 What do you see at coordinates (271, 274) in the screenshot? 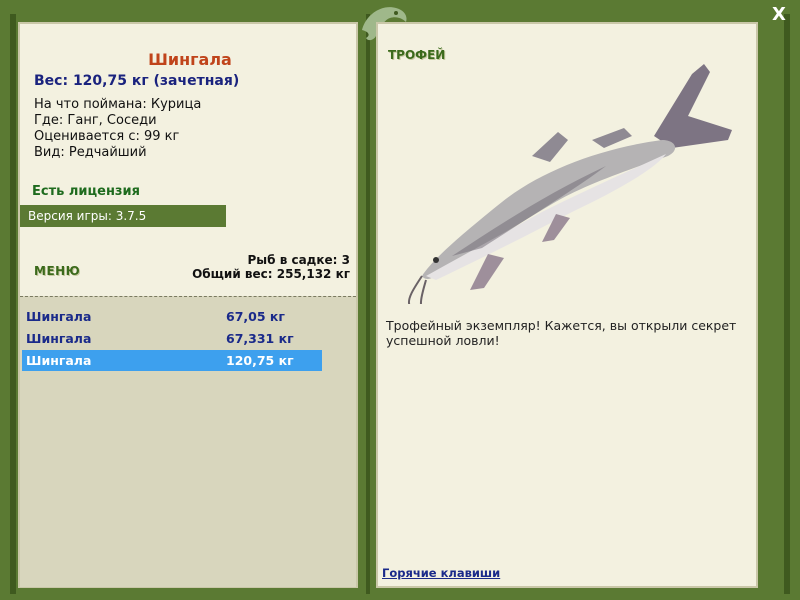
I see `cage-total-weight: Общий вес: 255,132 кг` at bounding box center [271, 274].